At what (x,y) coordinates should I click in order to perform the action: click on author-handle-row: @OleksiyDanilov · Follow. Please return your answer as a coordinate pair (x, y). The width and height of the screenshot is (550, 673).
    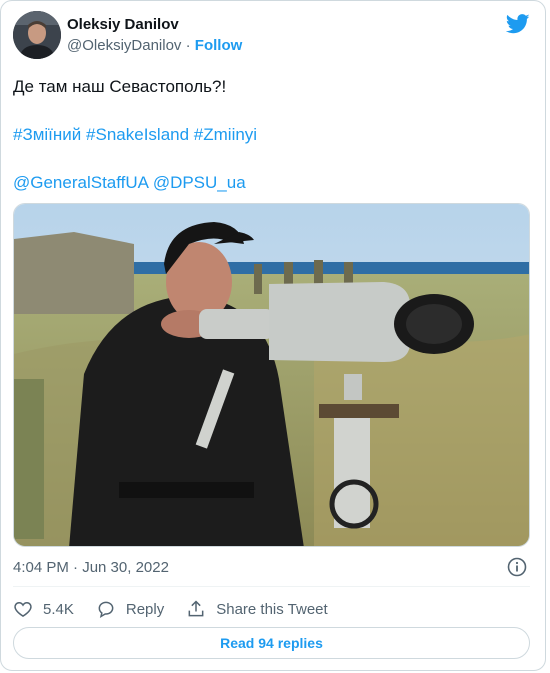
    Looking at the image, I should click on (154, 46).